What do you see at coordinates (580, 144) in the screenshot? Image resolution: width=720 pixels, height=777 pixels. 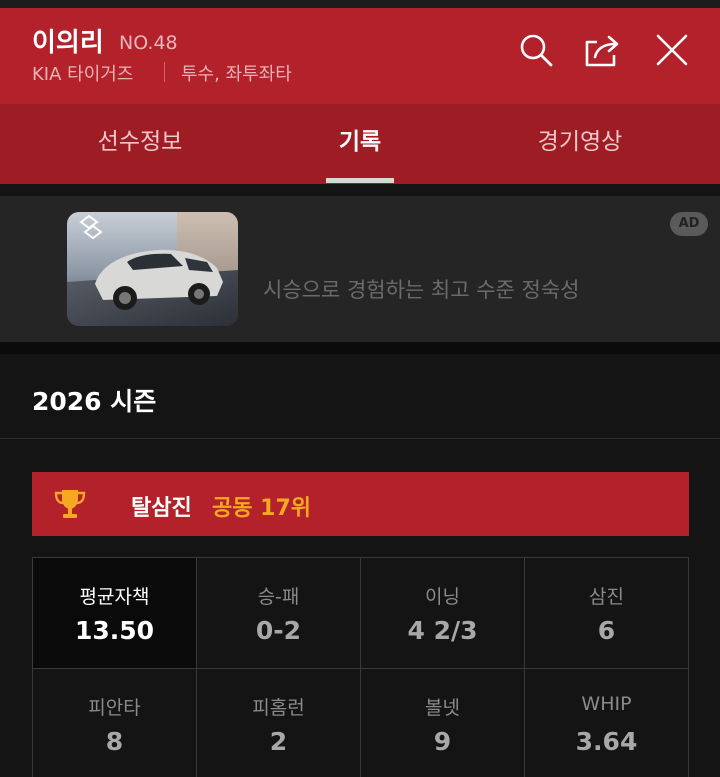 I see `tab-game-videos: 경기영상` at bounding box center [580, 144].